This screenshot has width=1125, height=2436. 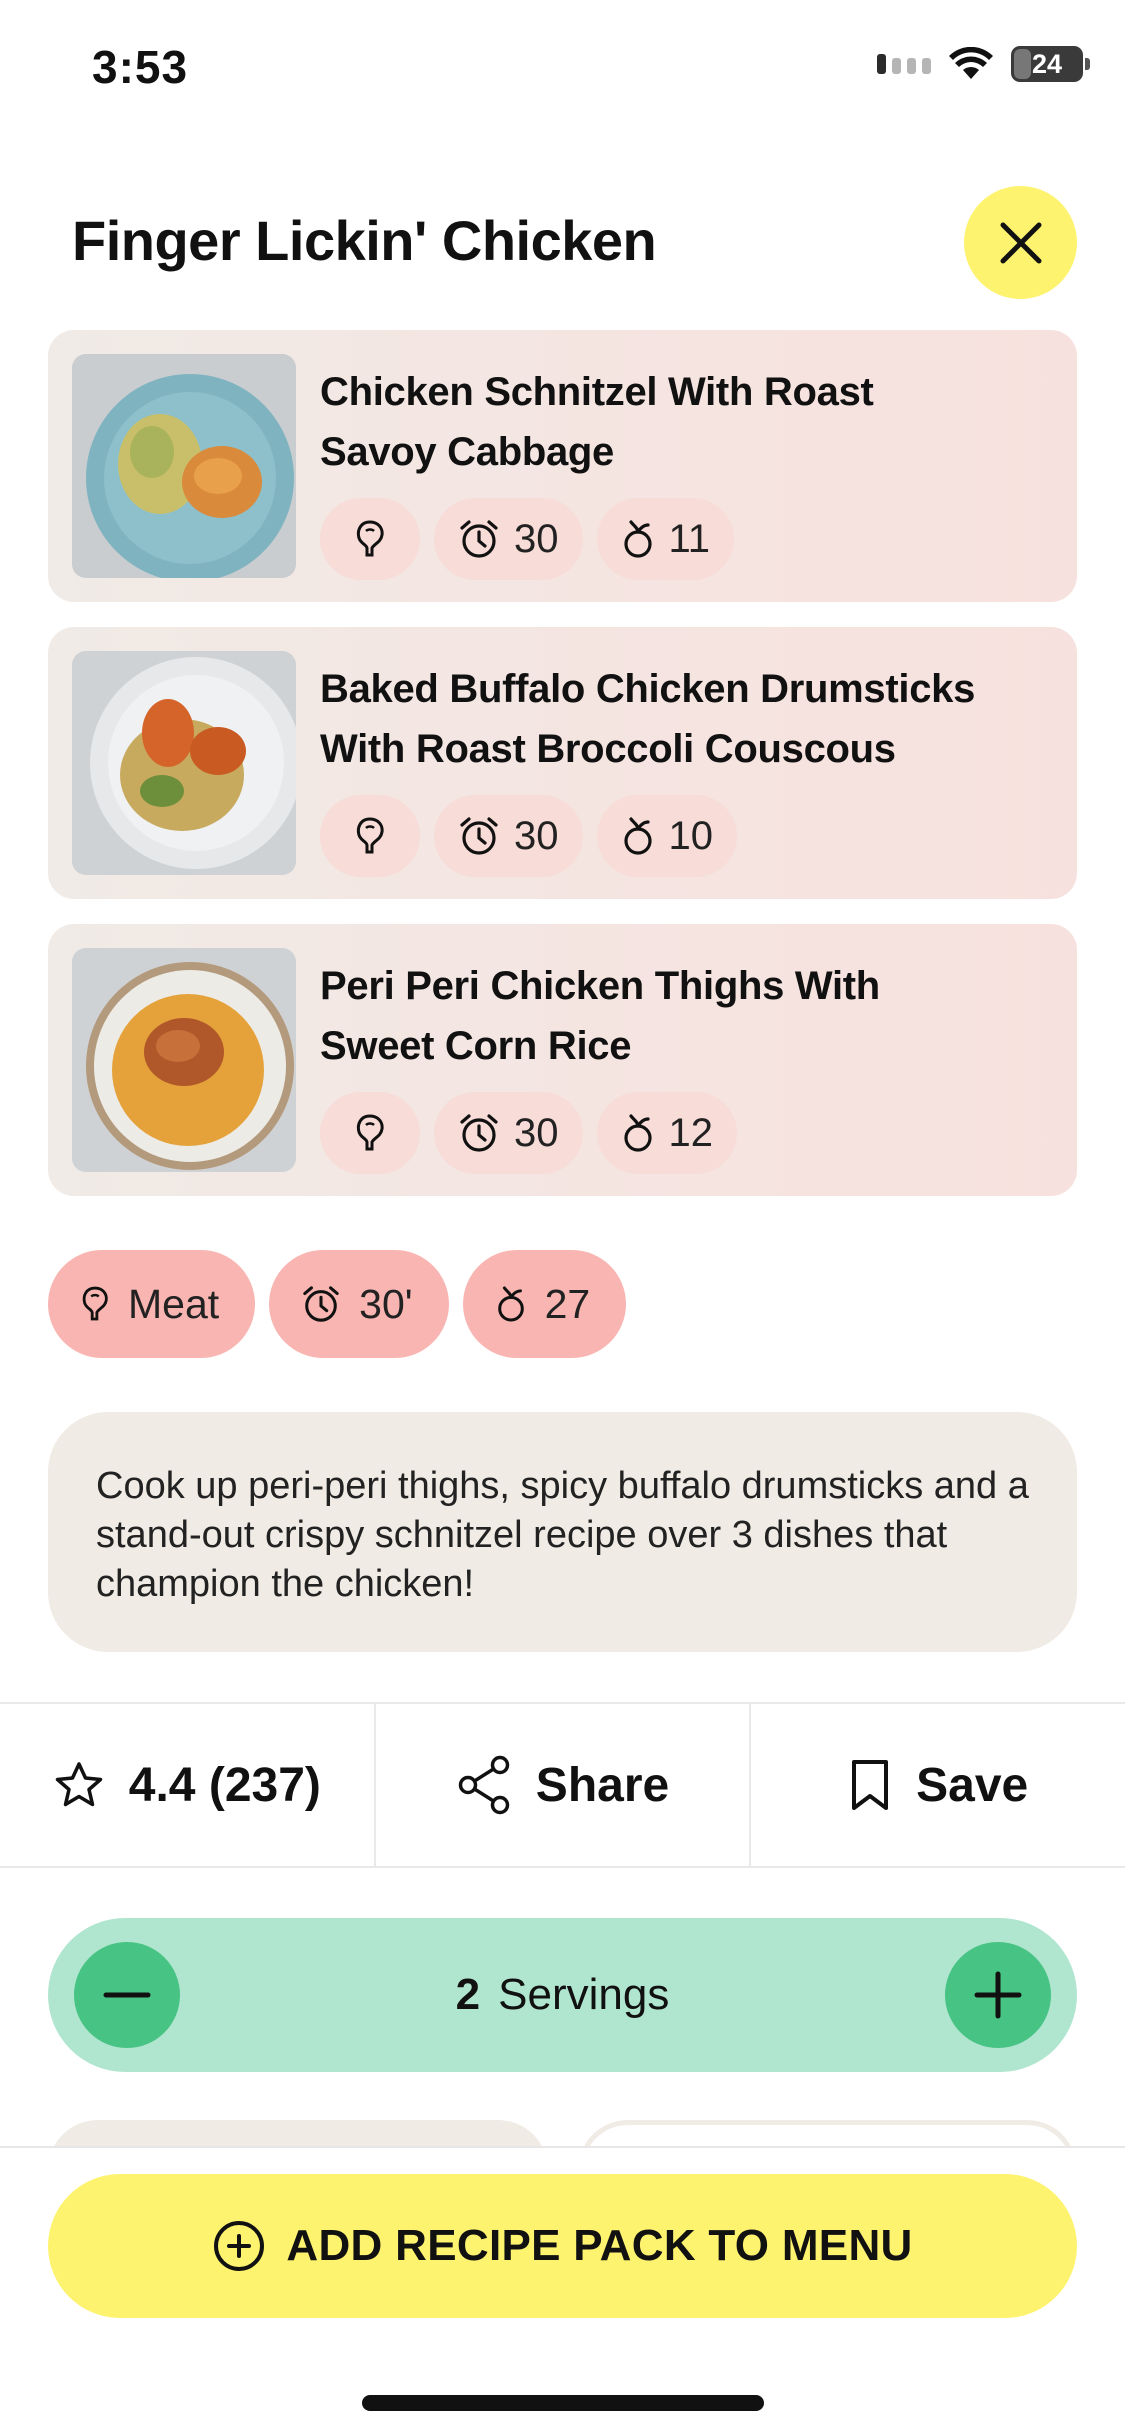 I want to click on increase-servings-button, so click(x=998, y=1995).